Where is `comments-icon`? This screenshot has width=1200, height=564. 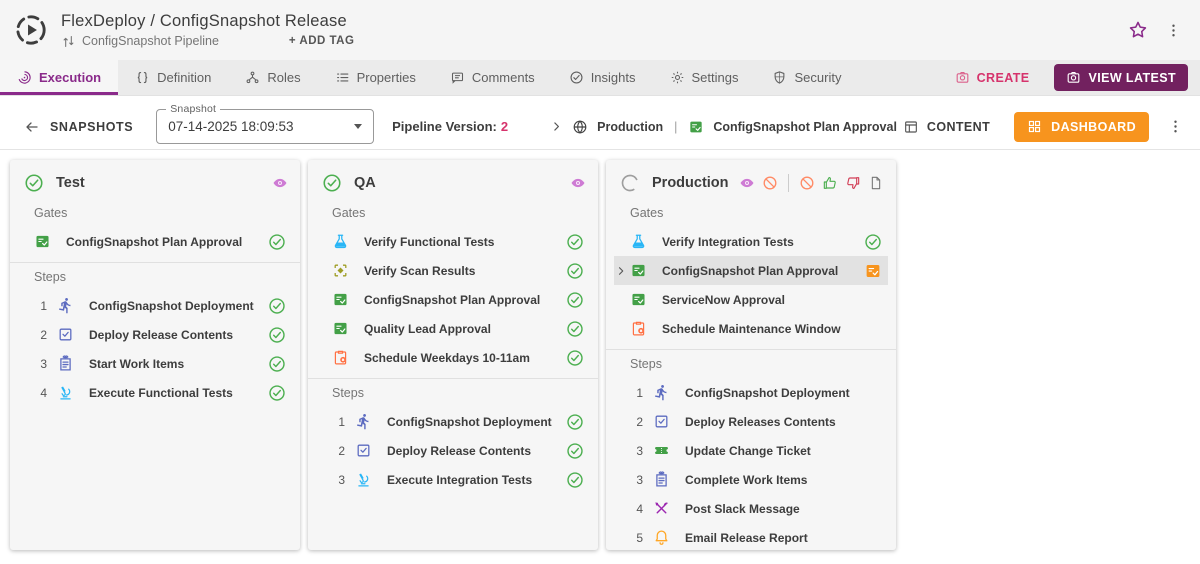
comments-icon is located at coordinates (457, 77).